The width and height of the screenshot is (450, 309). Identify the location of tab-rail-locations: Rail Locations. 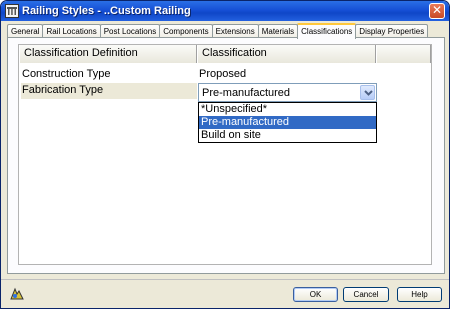
(71, 31).